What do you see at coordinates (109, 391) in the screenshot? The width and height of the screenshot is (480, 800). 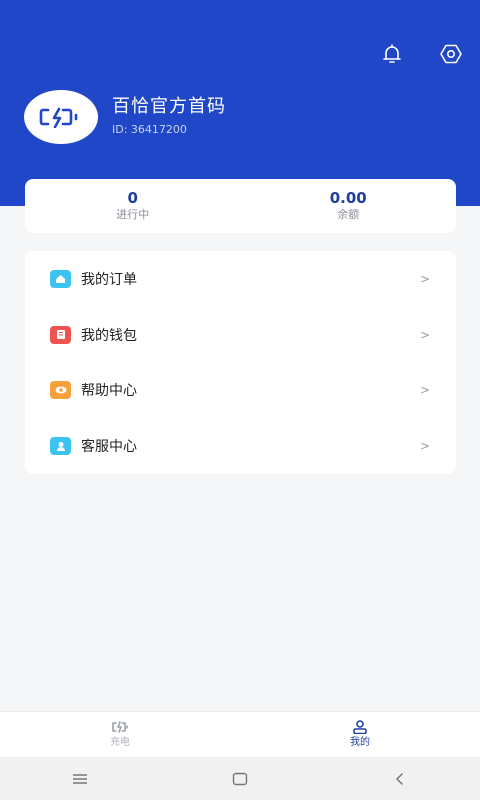 I see `menu-item-label: 帮助中心` at bounding box center [109, 391].